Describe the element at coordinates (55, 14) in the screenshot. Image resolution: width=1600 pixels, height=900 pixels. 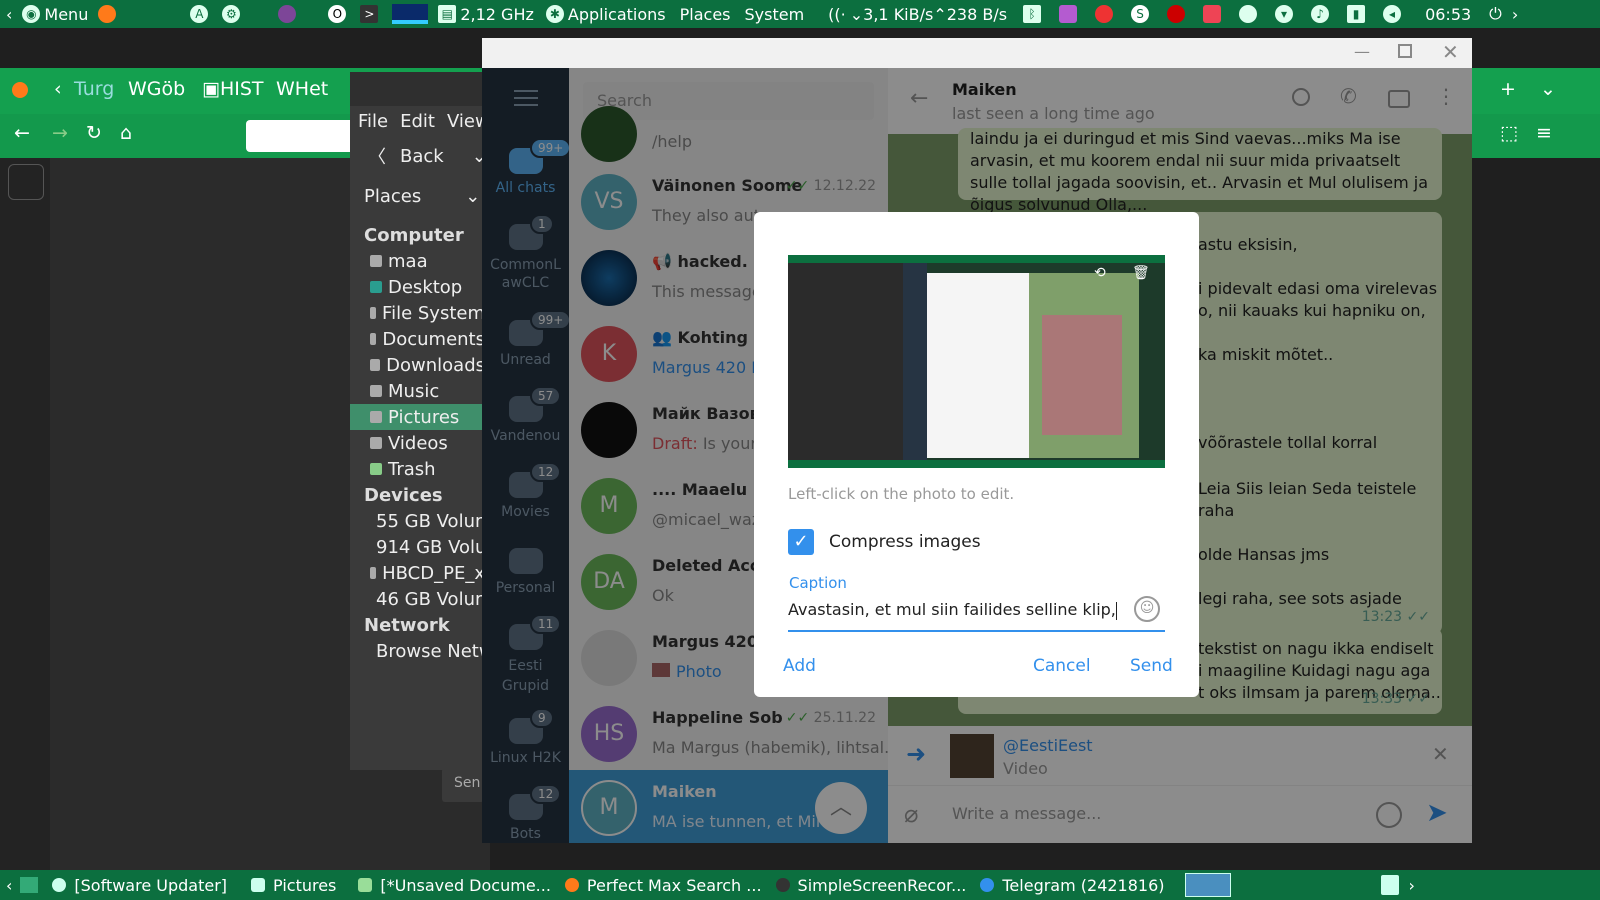
I see `menu-button: ◉ Menu` at that location.